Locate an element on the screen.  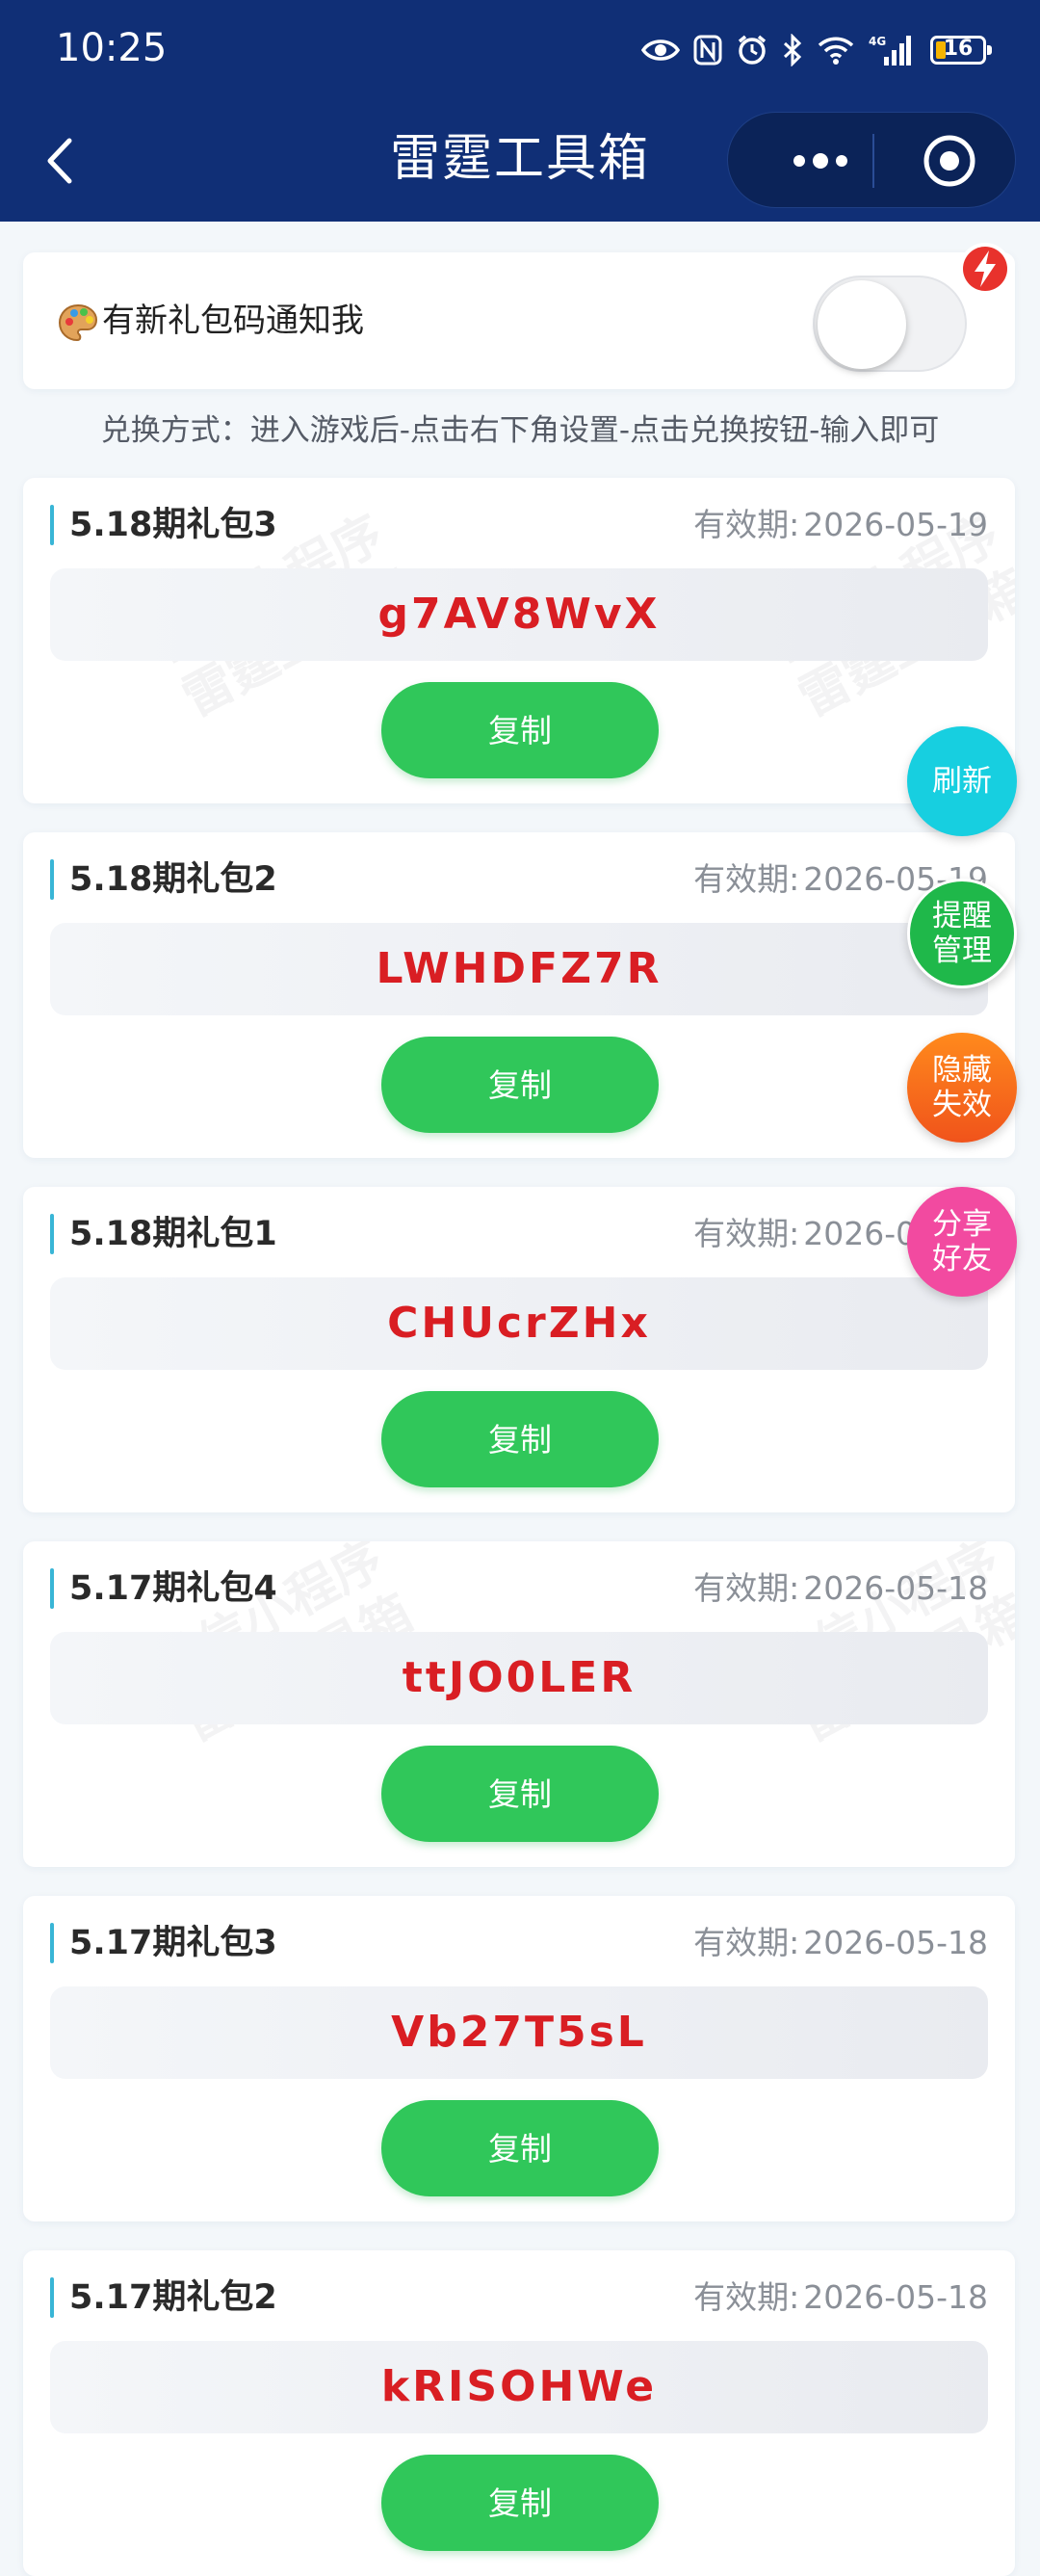
gift-card: 5.17期礼包3 有效期: 2026-05-18 Vb27T5sL 复制 is located at coordinates (519, 2058).